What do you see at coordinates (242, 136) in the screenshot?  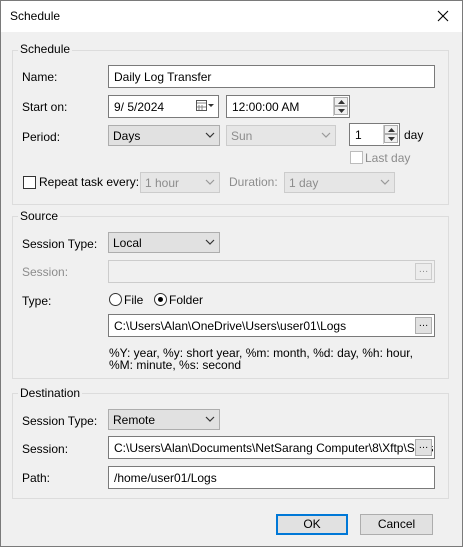 I see `weekday-value: Sun` at bounding box center [242, 136].